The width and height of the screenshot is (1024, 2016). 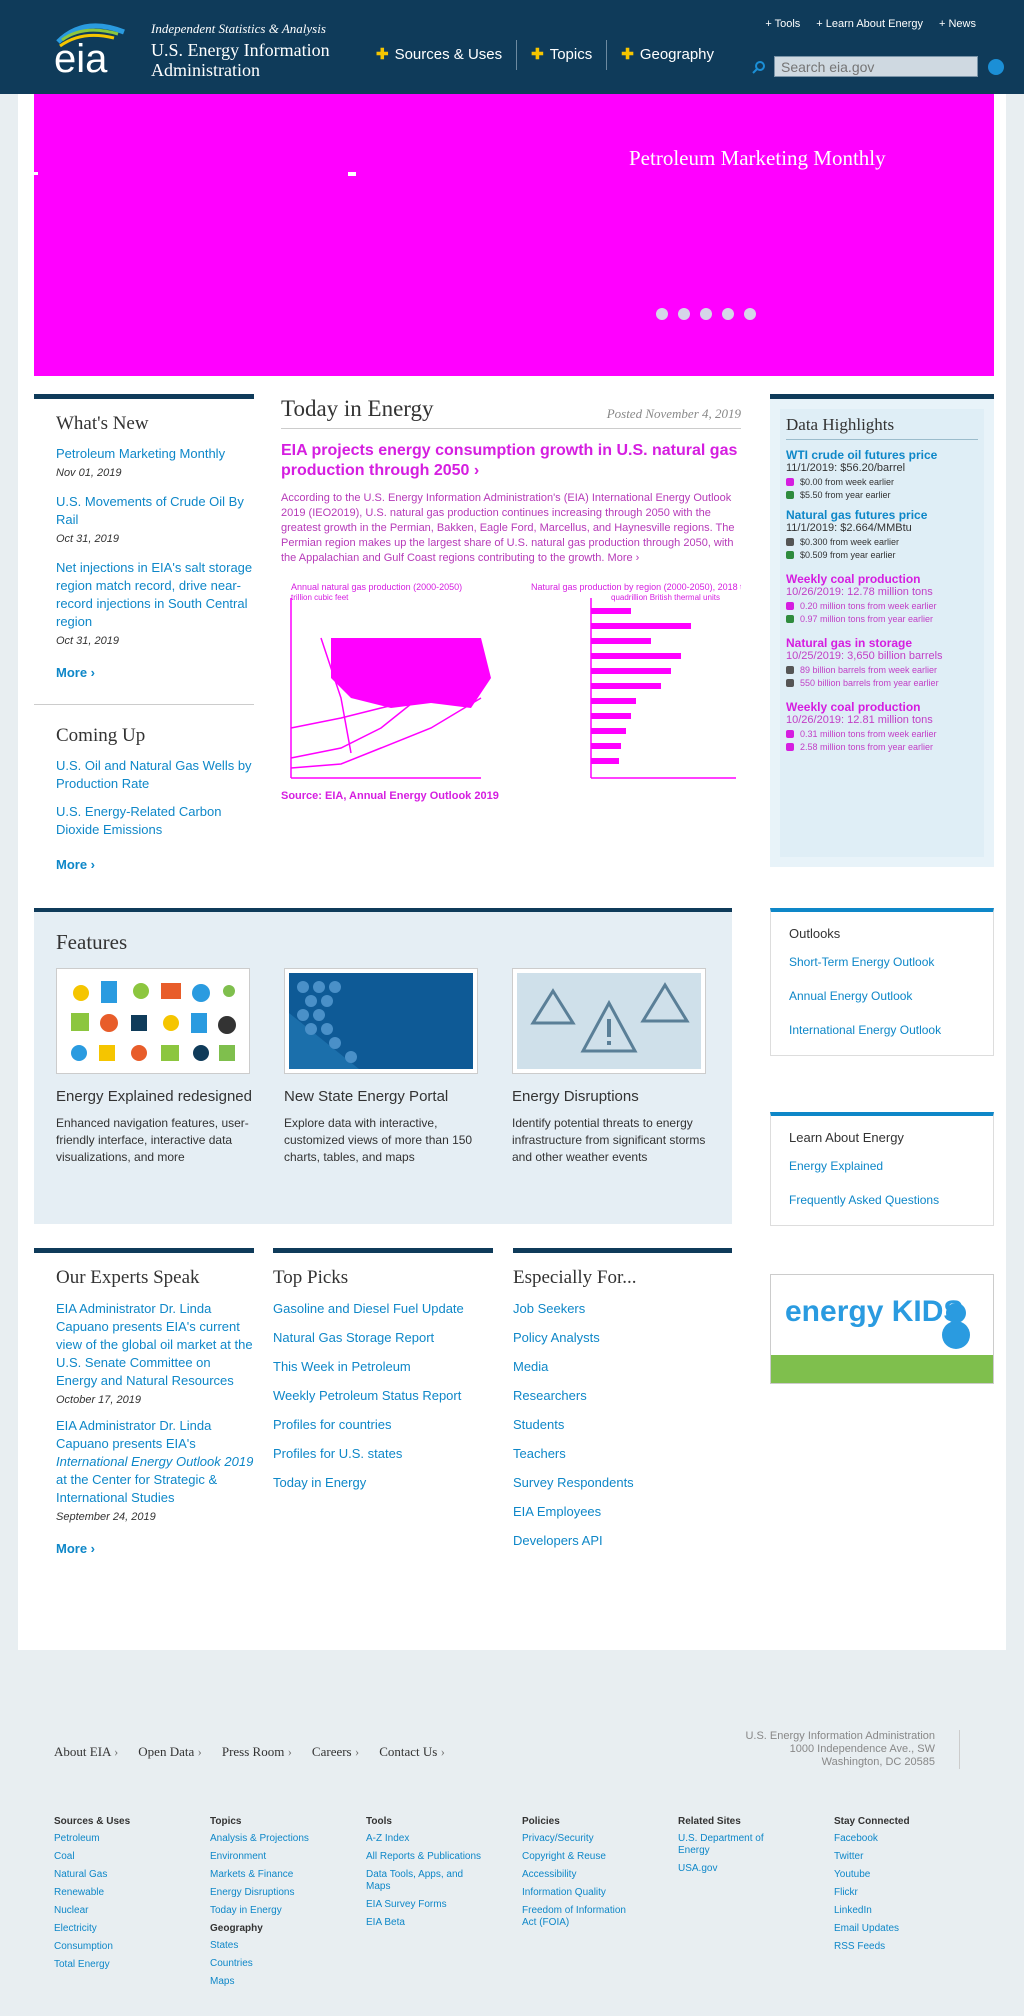 What do you see at coordinates (114, 1875) in the screenshot?
I see `footer-link: Natural Gas` at bounding box center [114, 1875].